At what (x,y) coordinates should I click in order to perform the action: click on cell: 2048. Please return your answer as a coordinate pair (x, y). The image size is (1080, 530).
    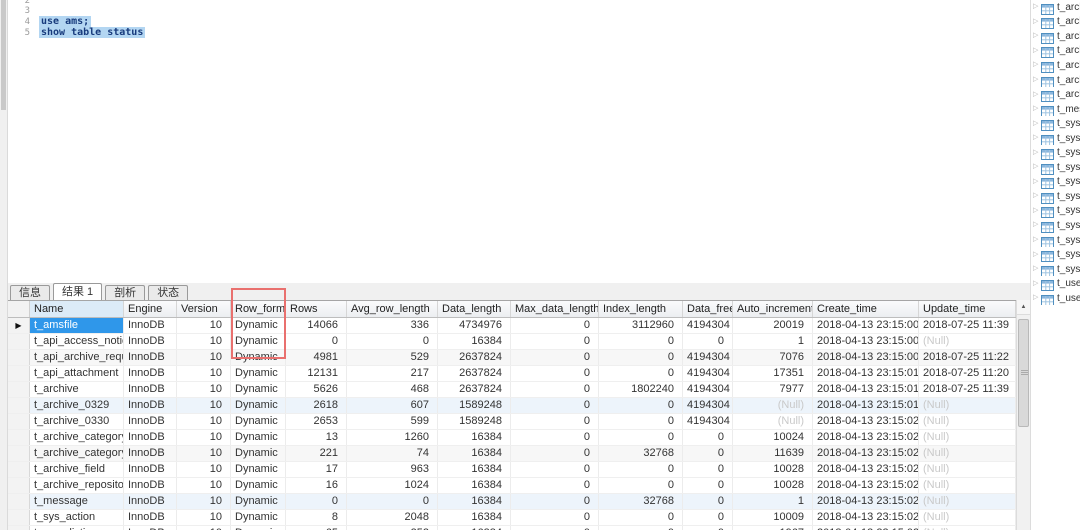
    Looking at the image, I should click on (392, 517).